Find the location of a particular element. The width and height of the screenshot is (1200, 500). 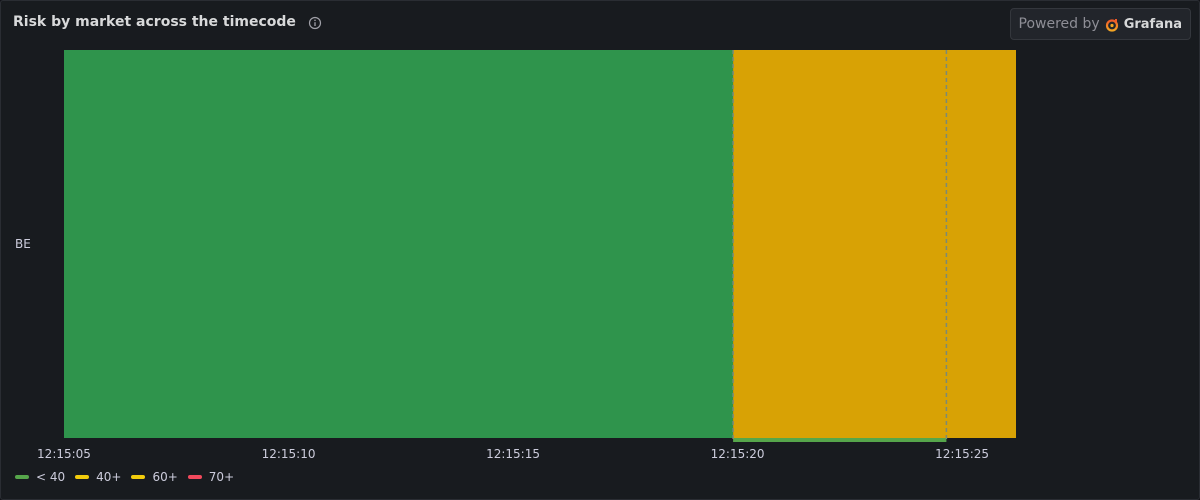

highlight-bar is located at coordinates (840, 440).